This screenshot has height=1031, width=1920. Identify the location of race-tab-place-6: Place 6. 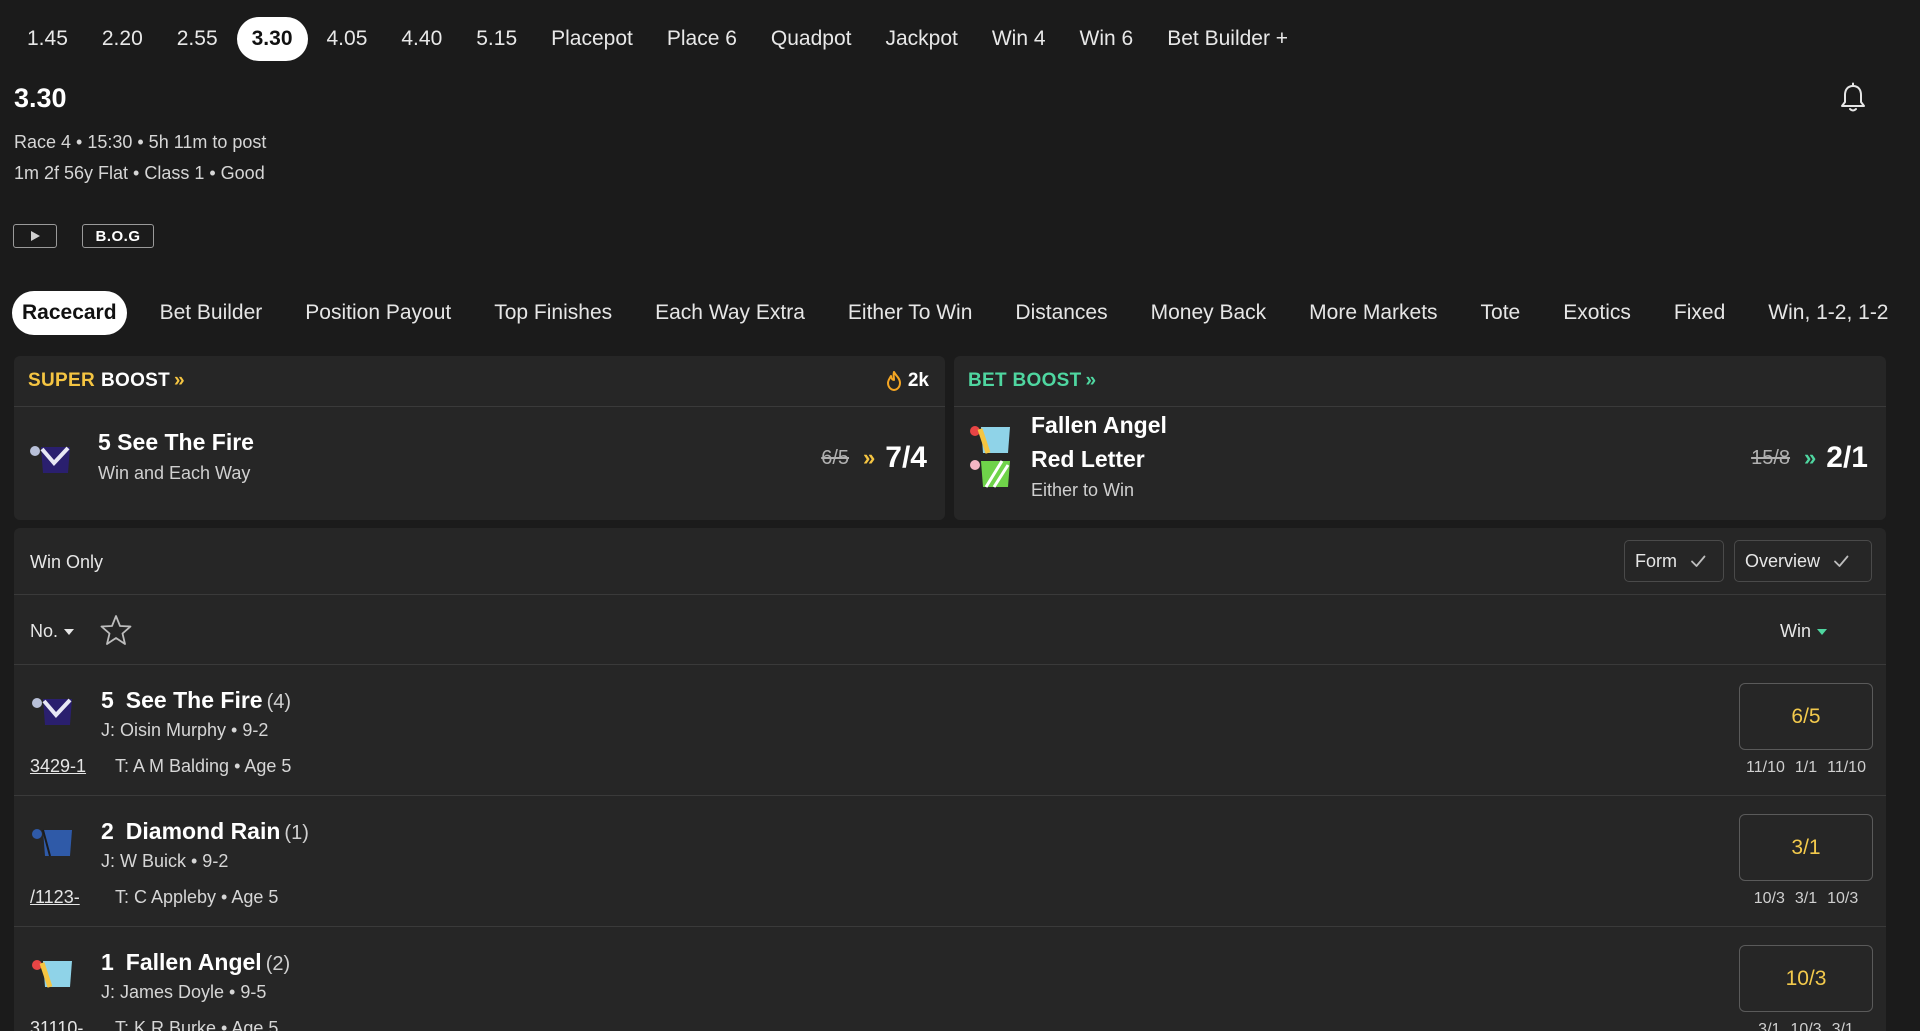
(702, 39).